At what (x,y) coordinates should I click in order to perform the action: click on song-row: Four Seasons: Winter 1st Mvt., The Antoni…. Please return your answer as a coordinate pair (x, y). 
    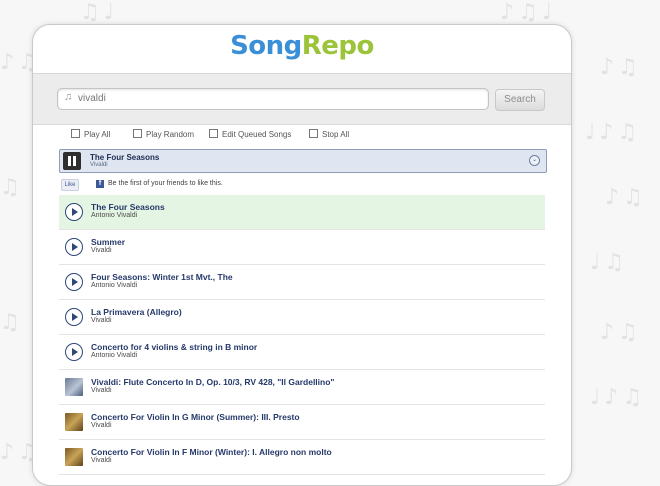
    Looking at the image, I should click on (302, 282).